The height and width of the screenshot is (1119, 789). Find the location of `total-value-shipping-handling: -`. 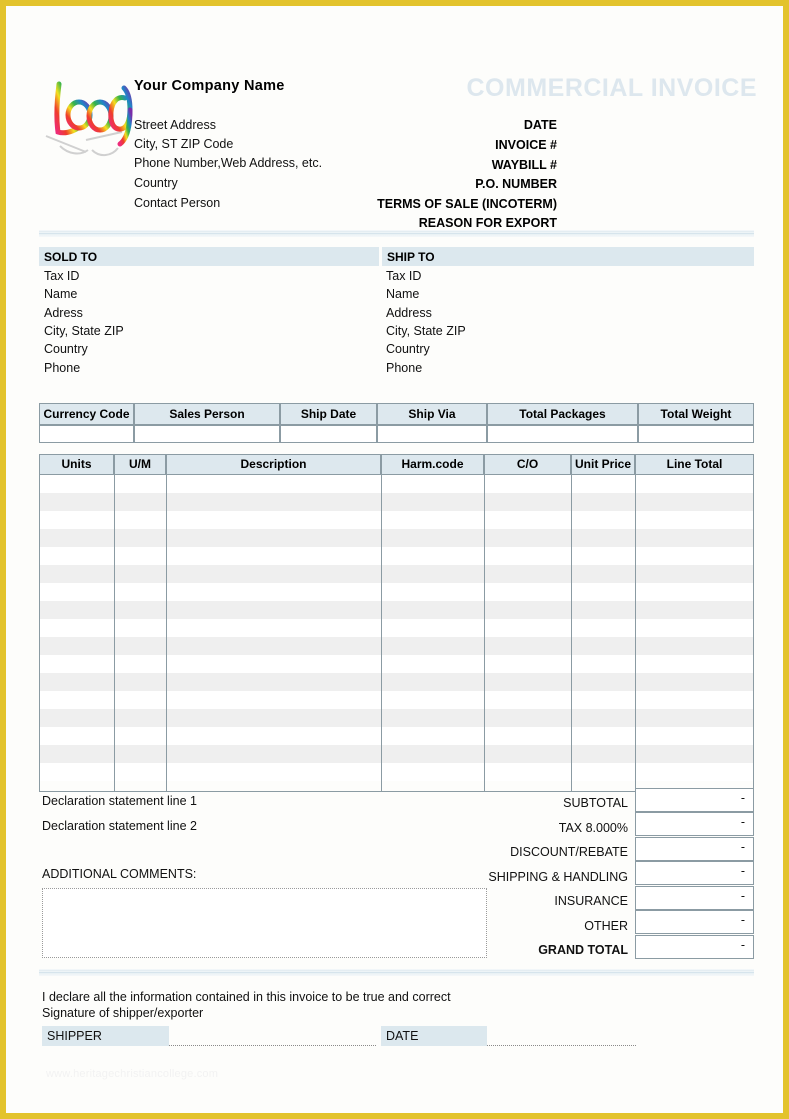

total-value-shipping-handling: - is located at coordinates (694, 873).